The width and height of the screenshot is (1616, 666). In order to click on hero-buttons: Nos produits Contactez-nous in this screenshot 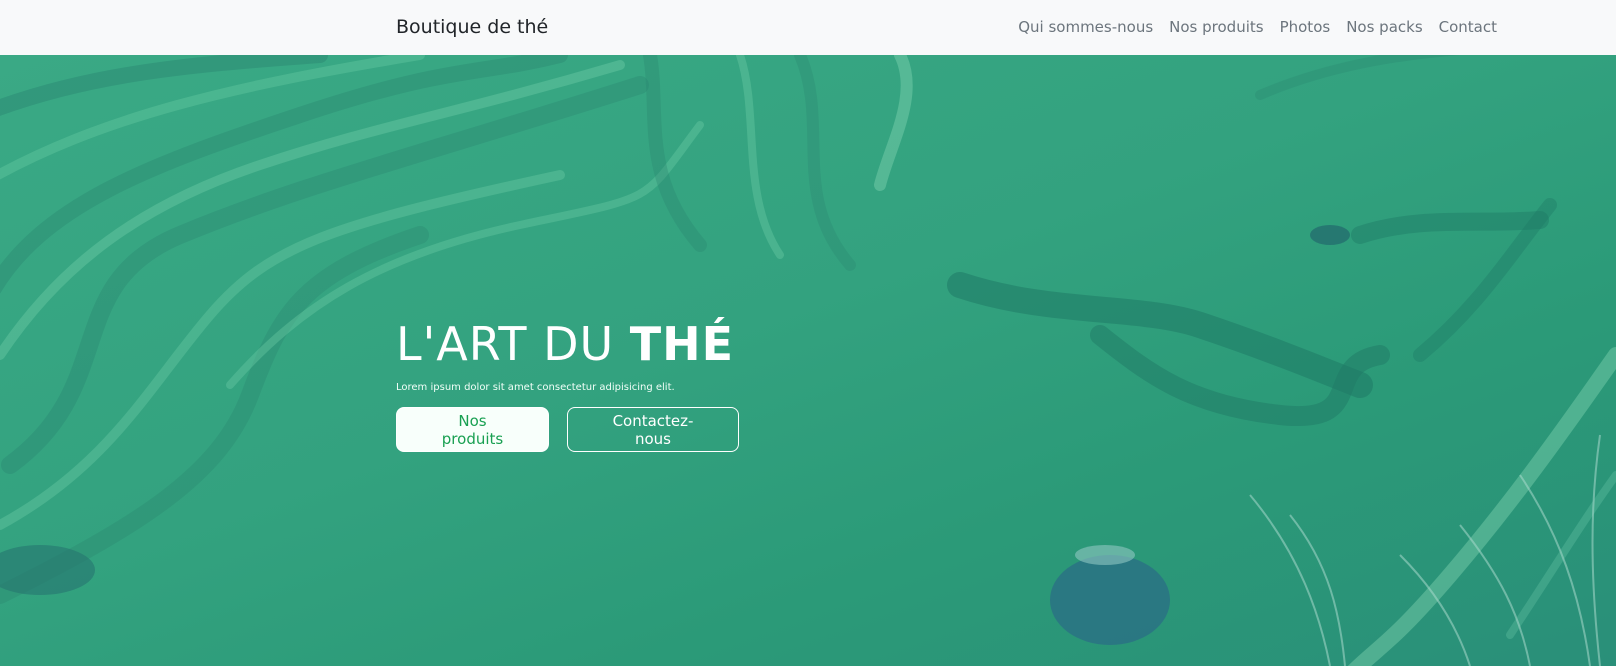, I will do `click(567, 430)`.